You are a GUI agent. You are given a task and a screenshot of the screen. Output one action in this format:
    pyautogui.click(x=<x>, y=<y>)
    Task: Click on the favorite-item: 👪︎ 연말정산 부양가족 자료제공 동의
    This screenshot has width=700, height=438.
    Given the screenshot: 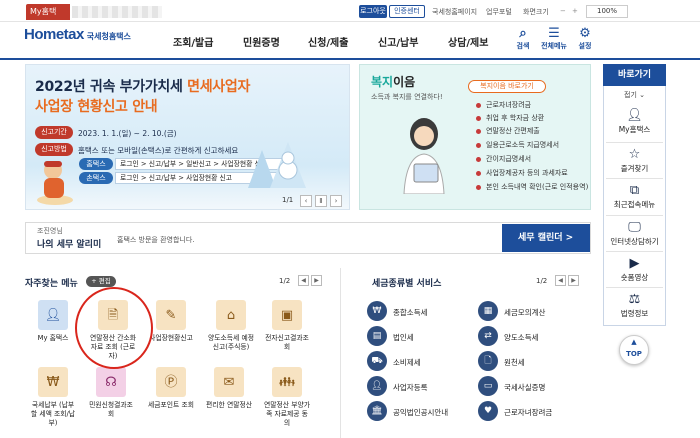 What is the action you would take?
    pyautogui.click(x=287, y=397)
    